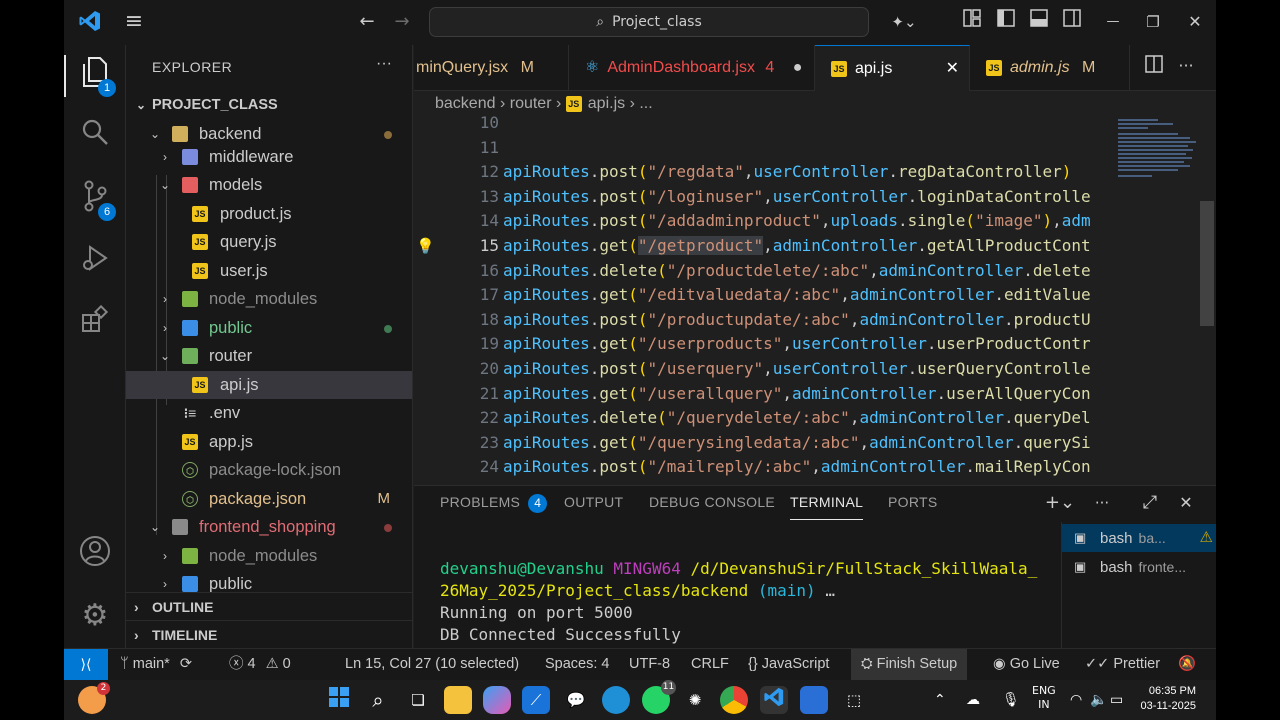  Describe the element at coordinates (827, 507) in the screenshot. I see `panel-tab-terminal: TERMINAL` at that location.